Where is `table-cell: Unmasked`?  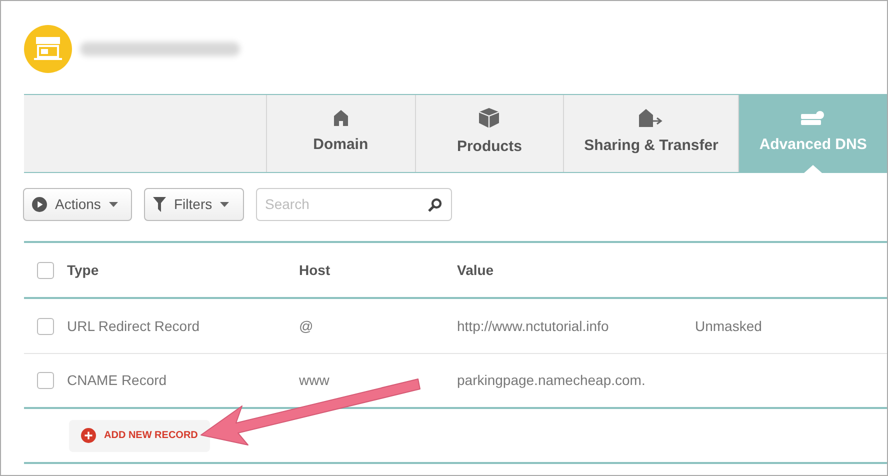
table-cell: Unmasked is located at coordinates (728, 326).